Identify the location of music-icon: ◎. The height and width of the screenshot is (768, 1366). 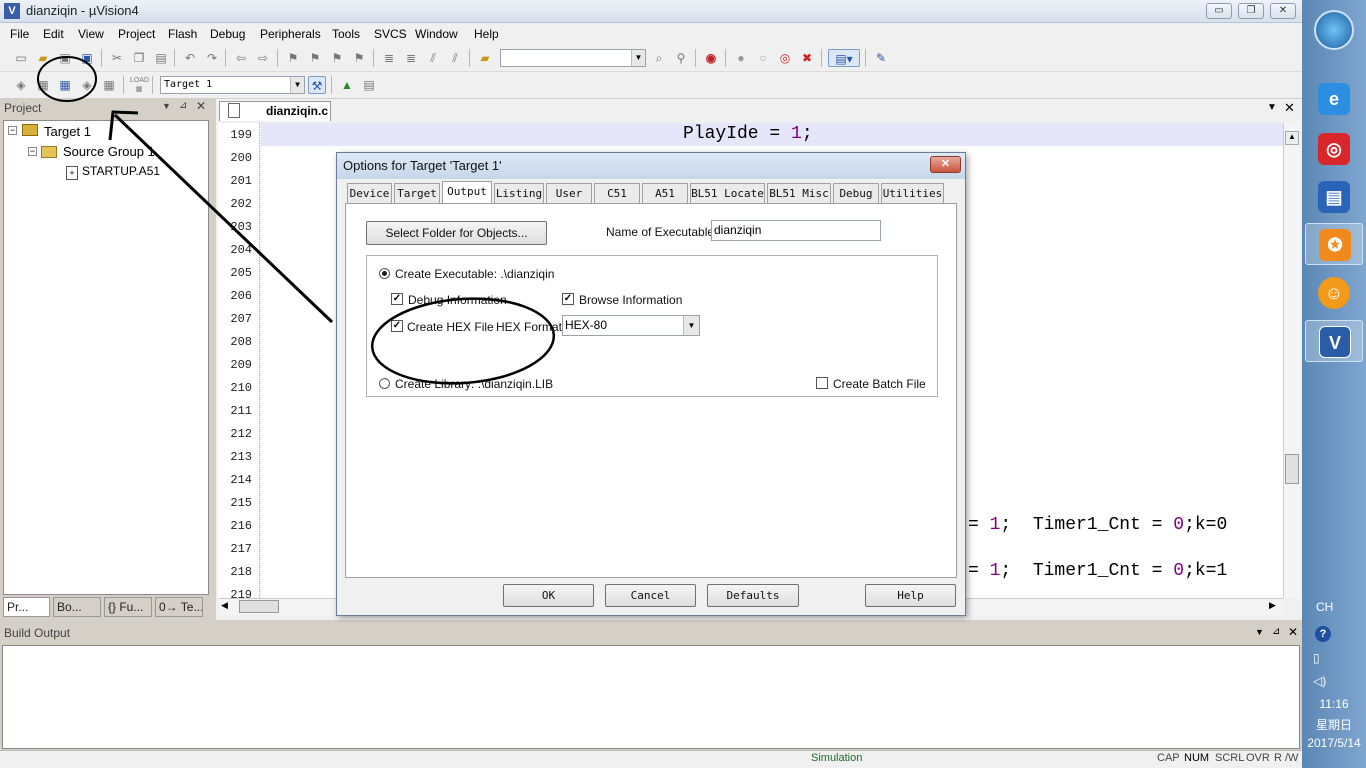
(1334, 149).